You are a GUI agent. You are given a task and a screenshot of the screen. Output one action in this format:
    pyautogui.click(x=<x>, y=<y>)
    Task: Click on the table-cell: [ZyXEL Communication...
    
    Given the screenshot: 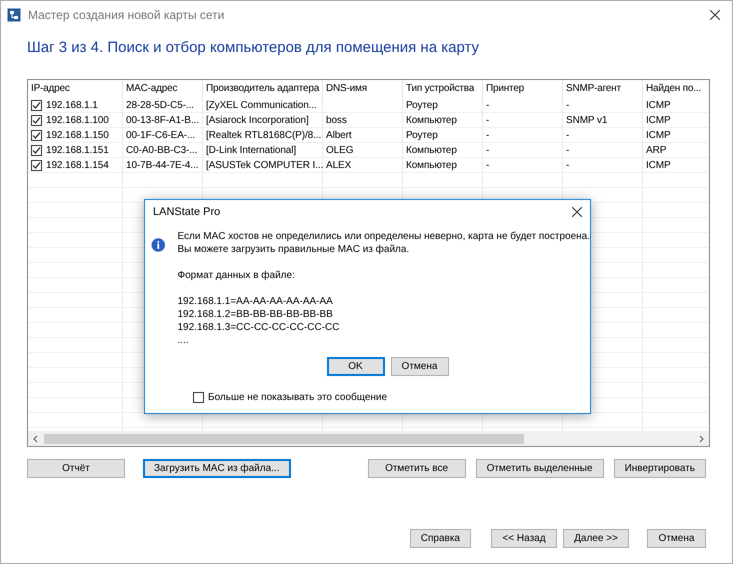 What is the action you would take?
    pyautogui.click(x=261, y=105)
    